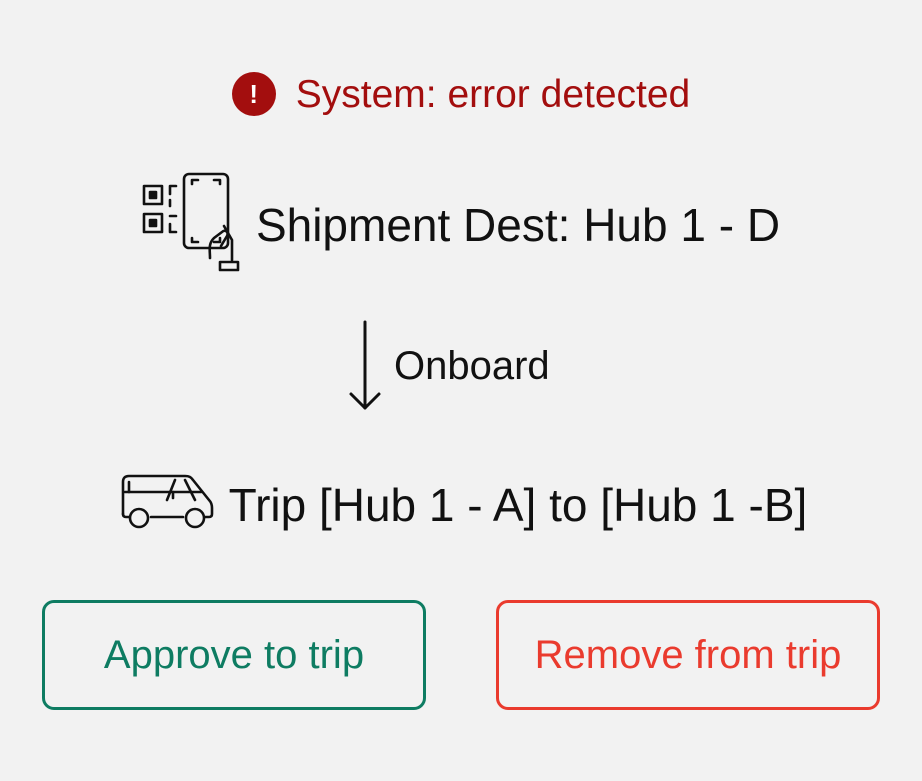 This screenshot has height=781, width=922. I want to click on onboard-label: Onboard, so click(472, 366).